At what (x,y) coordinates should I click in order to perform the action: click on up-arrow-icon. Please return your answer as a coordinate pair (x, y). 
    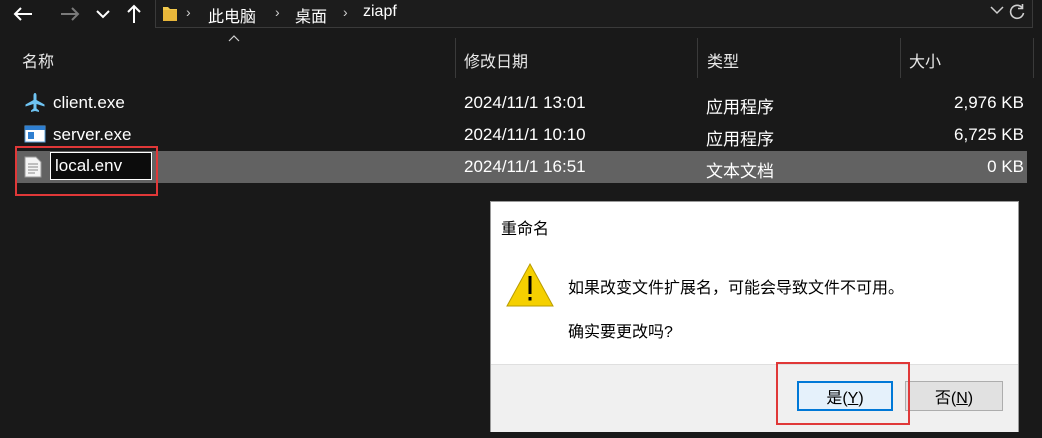
    Looking at the image, I should click on (134, 13).